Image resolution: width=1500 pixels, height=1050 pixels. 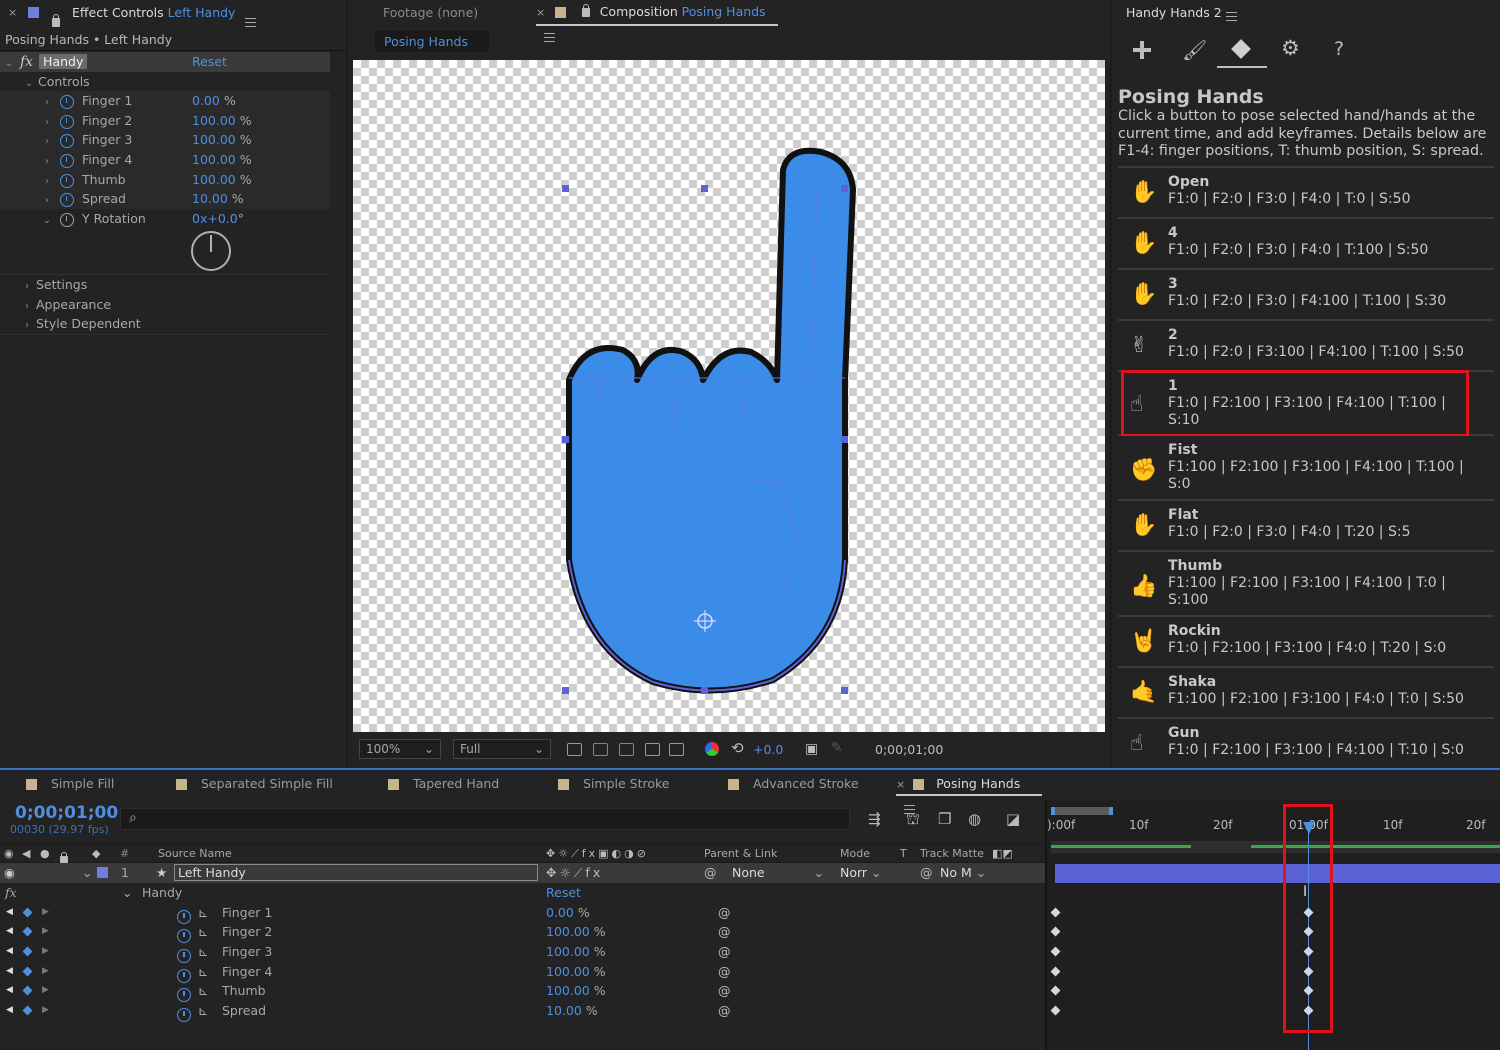 I want to click on lock-icon, so click(x=56, y=20).